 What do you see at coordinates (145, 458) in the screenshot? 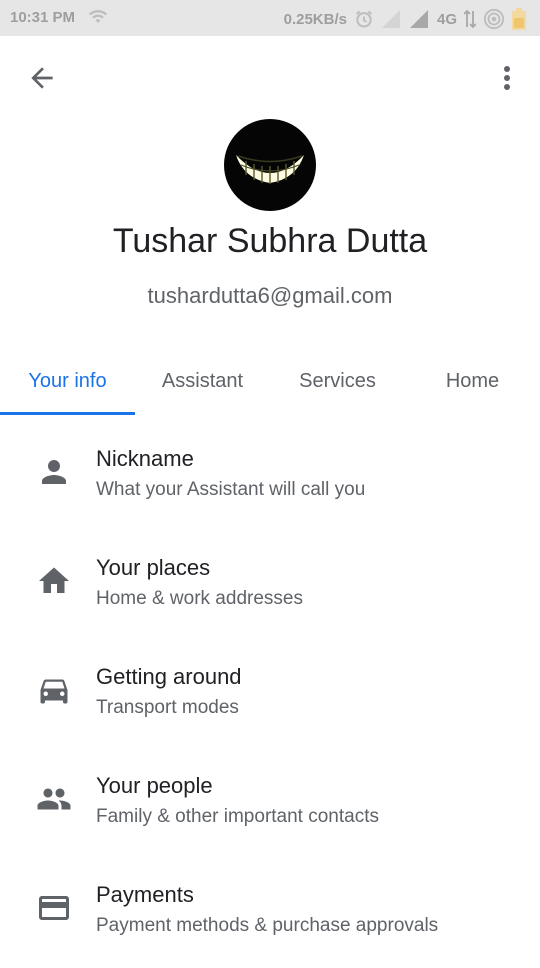
I see `item-title: Nickname` at bounding box center [145, 458].